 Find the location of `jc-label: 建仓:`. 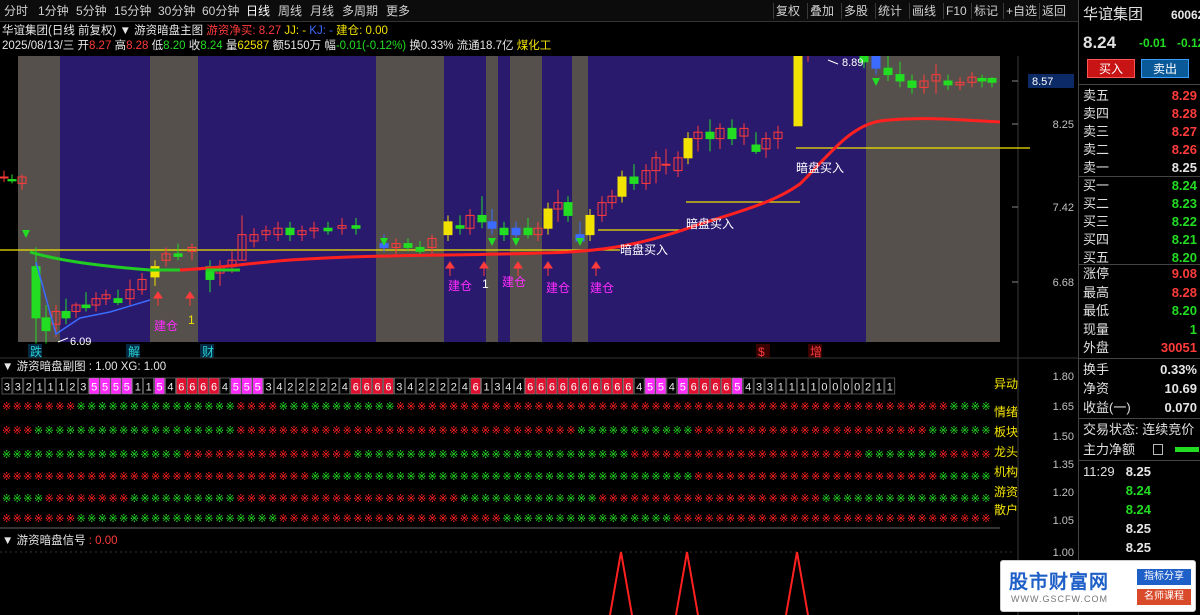

jc-label: 建仓: is located at coordinates (349, 31).